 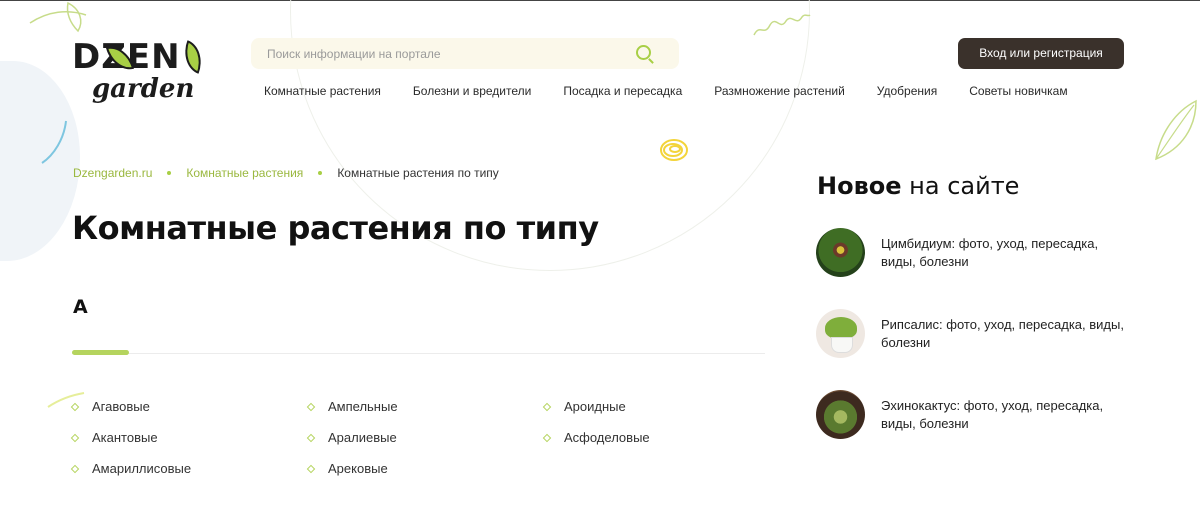 What do you see at coordinates (960, 186) in the screenshot?
I see `sidebar-title-rest: на сайте` at bounding box center [960, 186].